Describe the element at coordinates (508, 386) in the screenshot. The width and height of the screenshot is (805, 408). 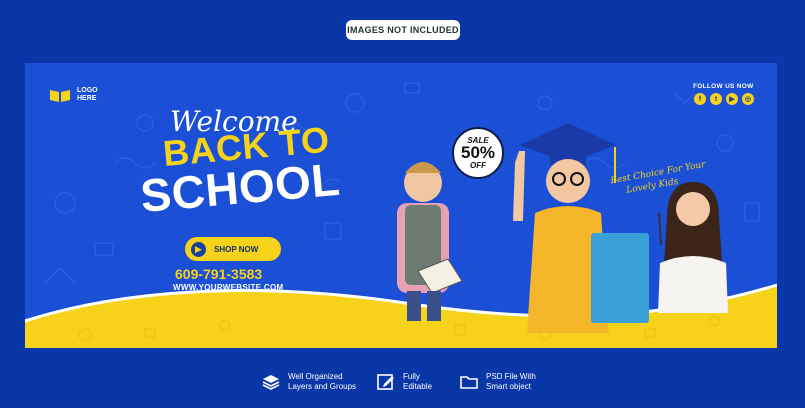
I see `feature-psd-line2: Smart object` at that location.